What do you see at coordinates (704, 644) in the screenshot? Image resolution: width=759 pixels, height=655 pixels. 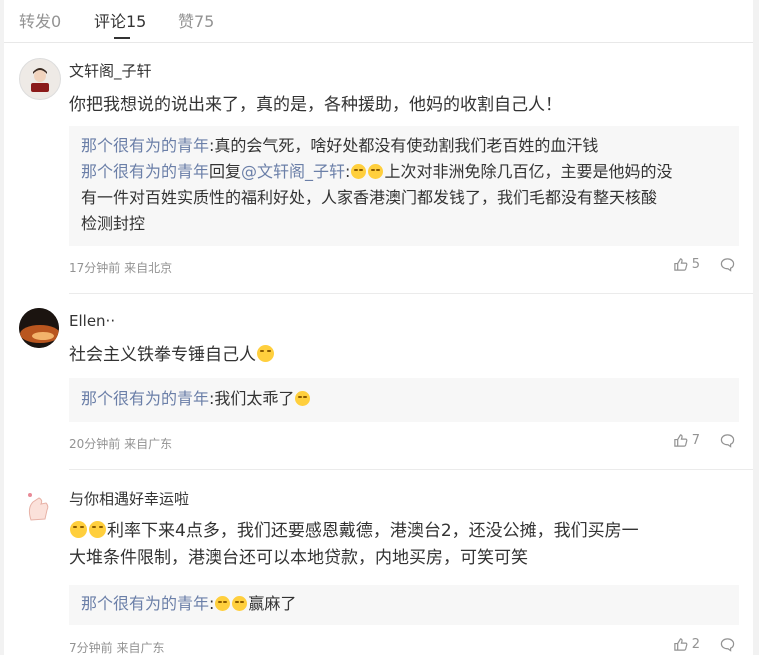 I see `comment-actions: 2` at bounding box center [704, 644].